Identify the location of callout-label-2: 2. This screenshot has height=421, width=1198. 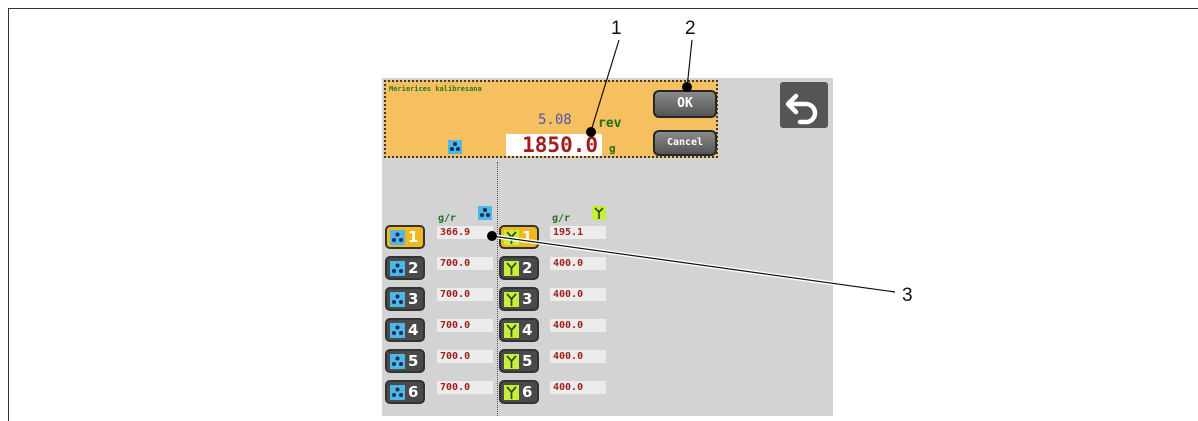
(690, 28).